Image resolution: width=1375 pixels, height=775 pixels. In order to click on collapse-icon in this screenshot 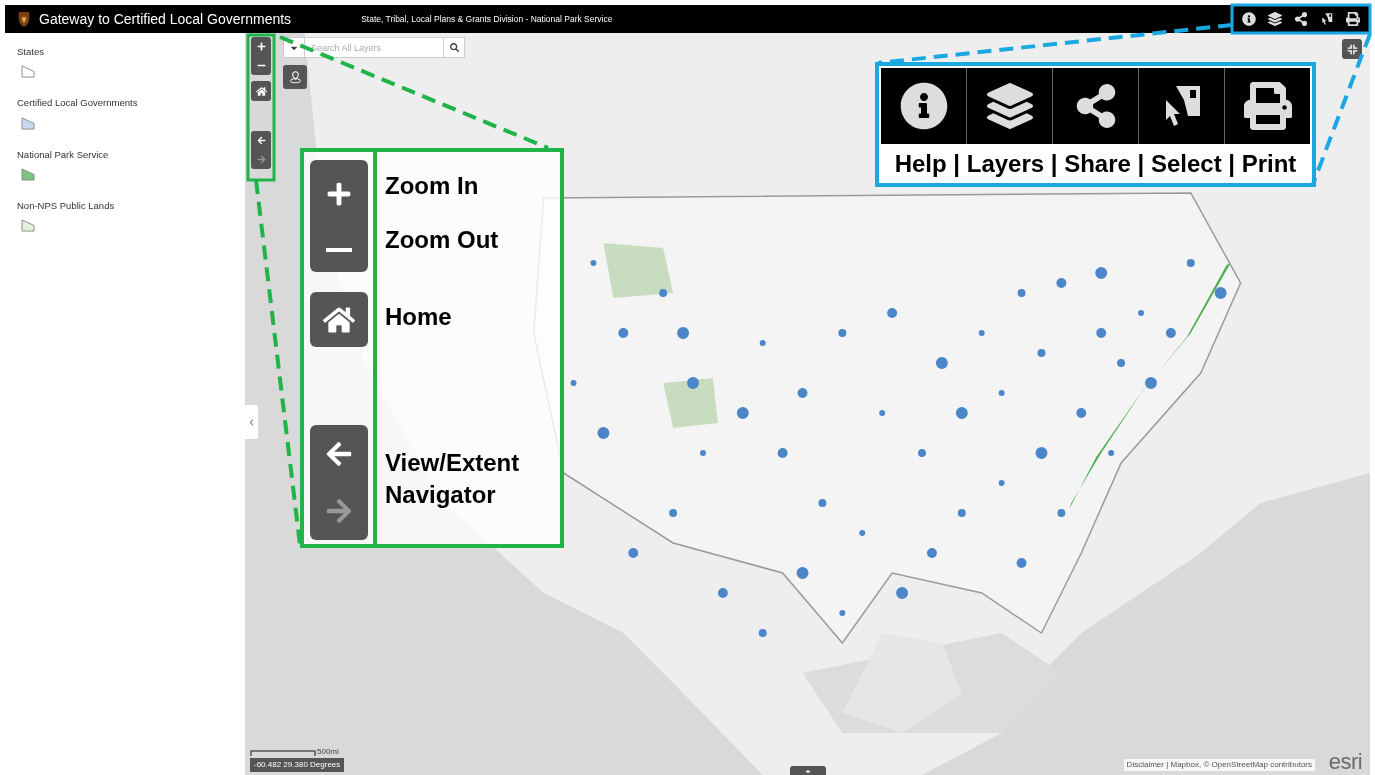, I will do `click(1352, 49)`.